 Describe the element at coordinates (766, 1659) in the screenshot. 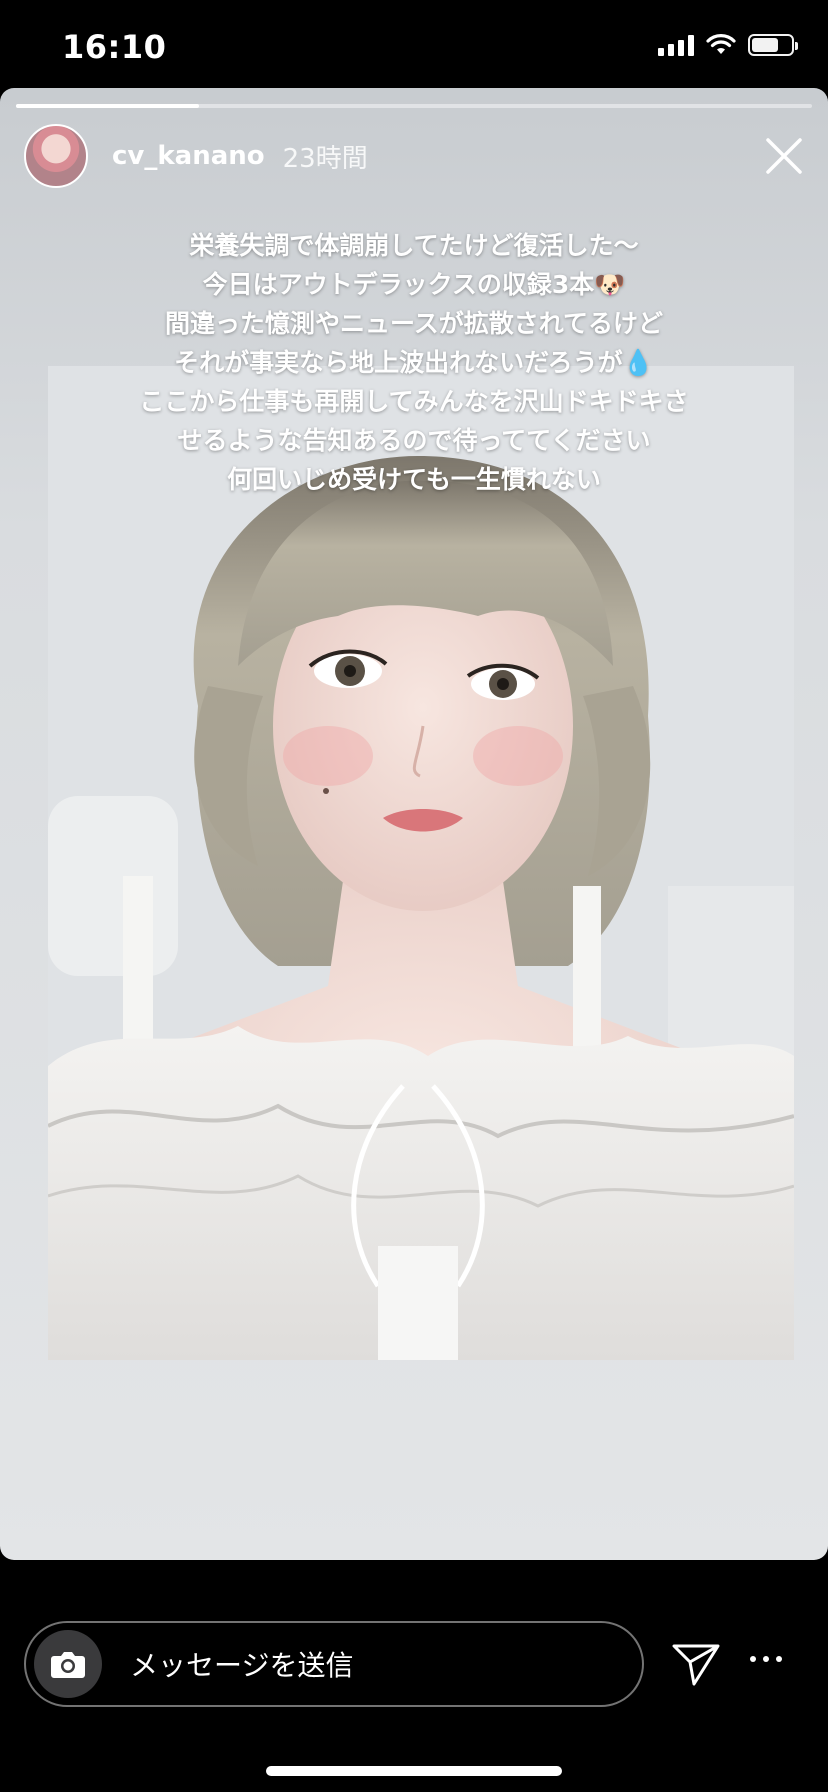

I see `more-dots-icon` at that location.